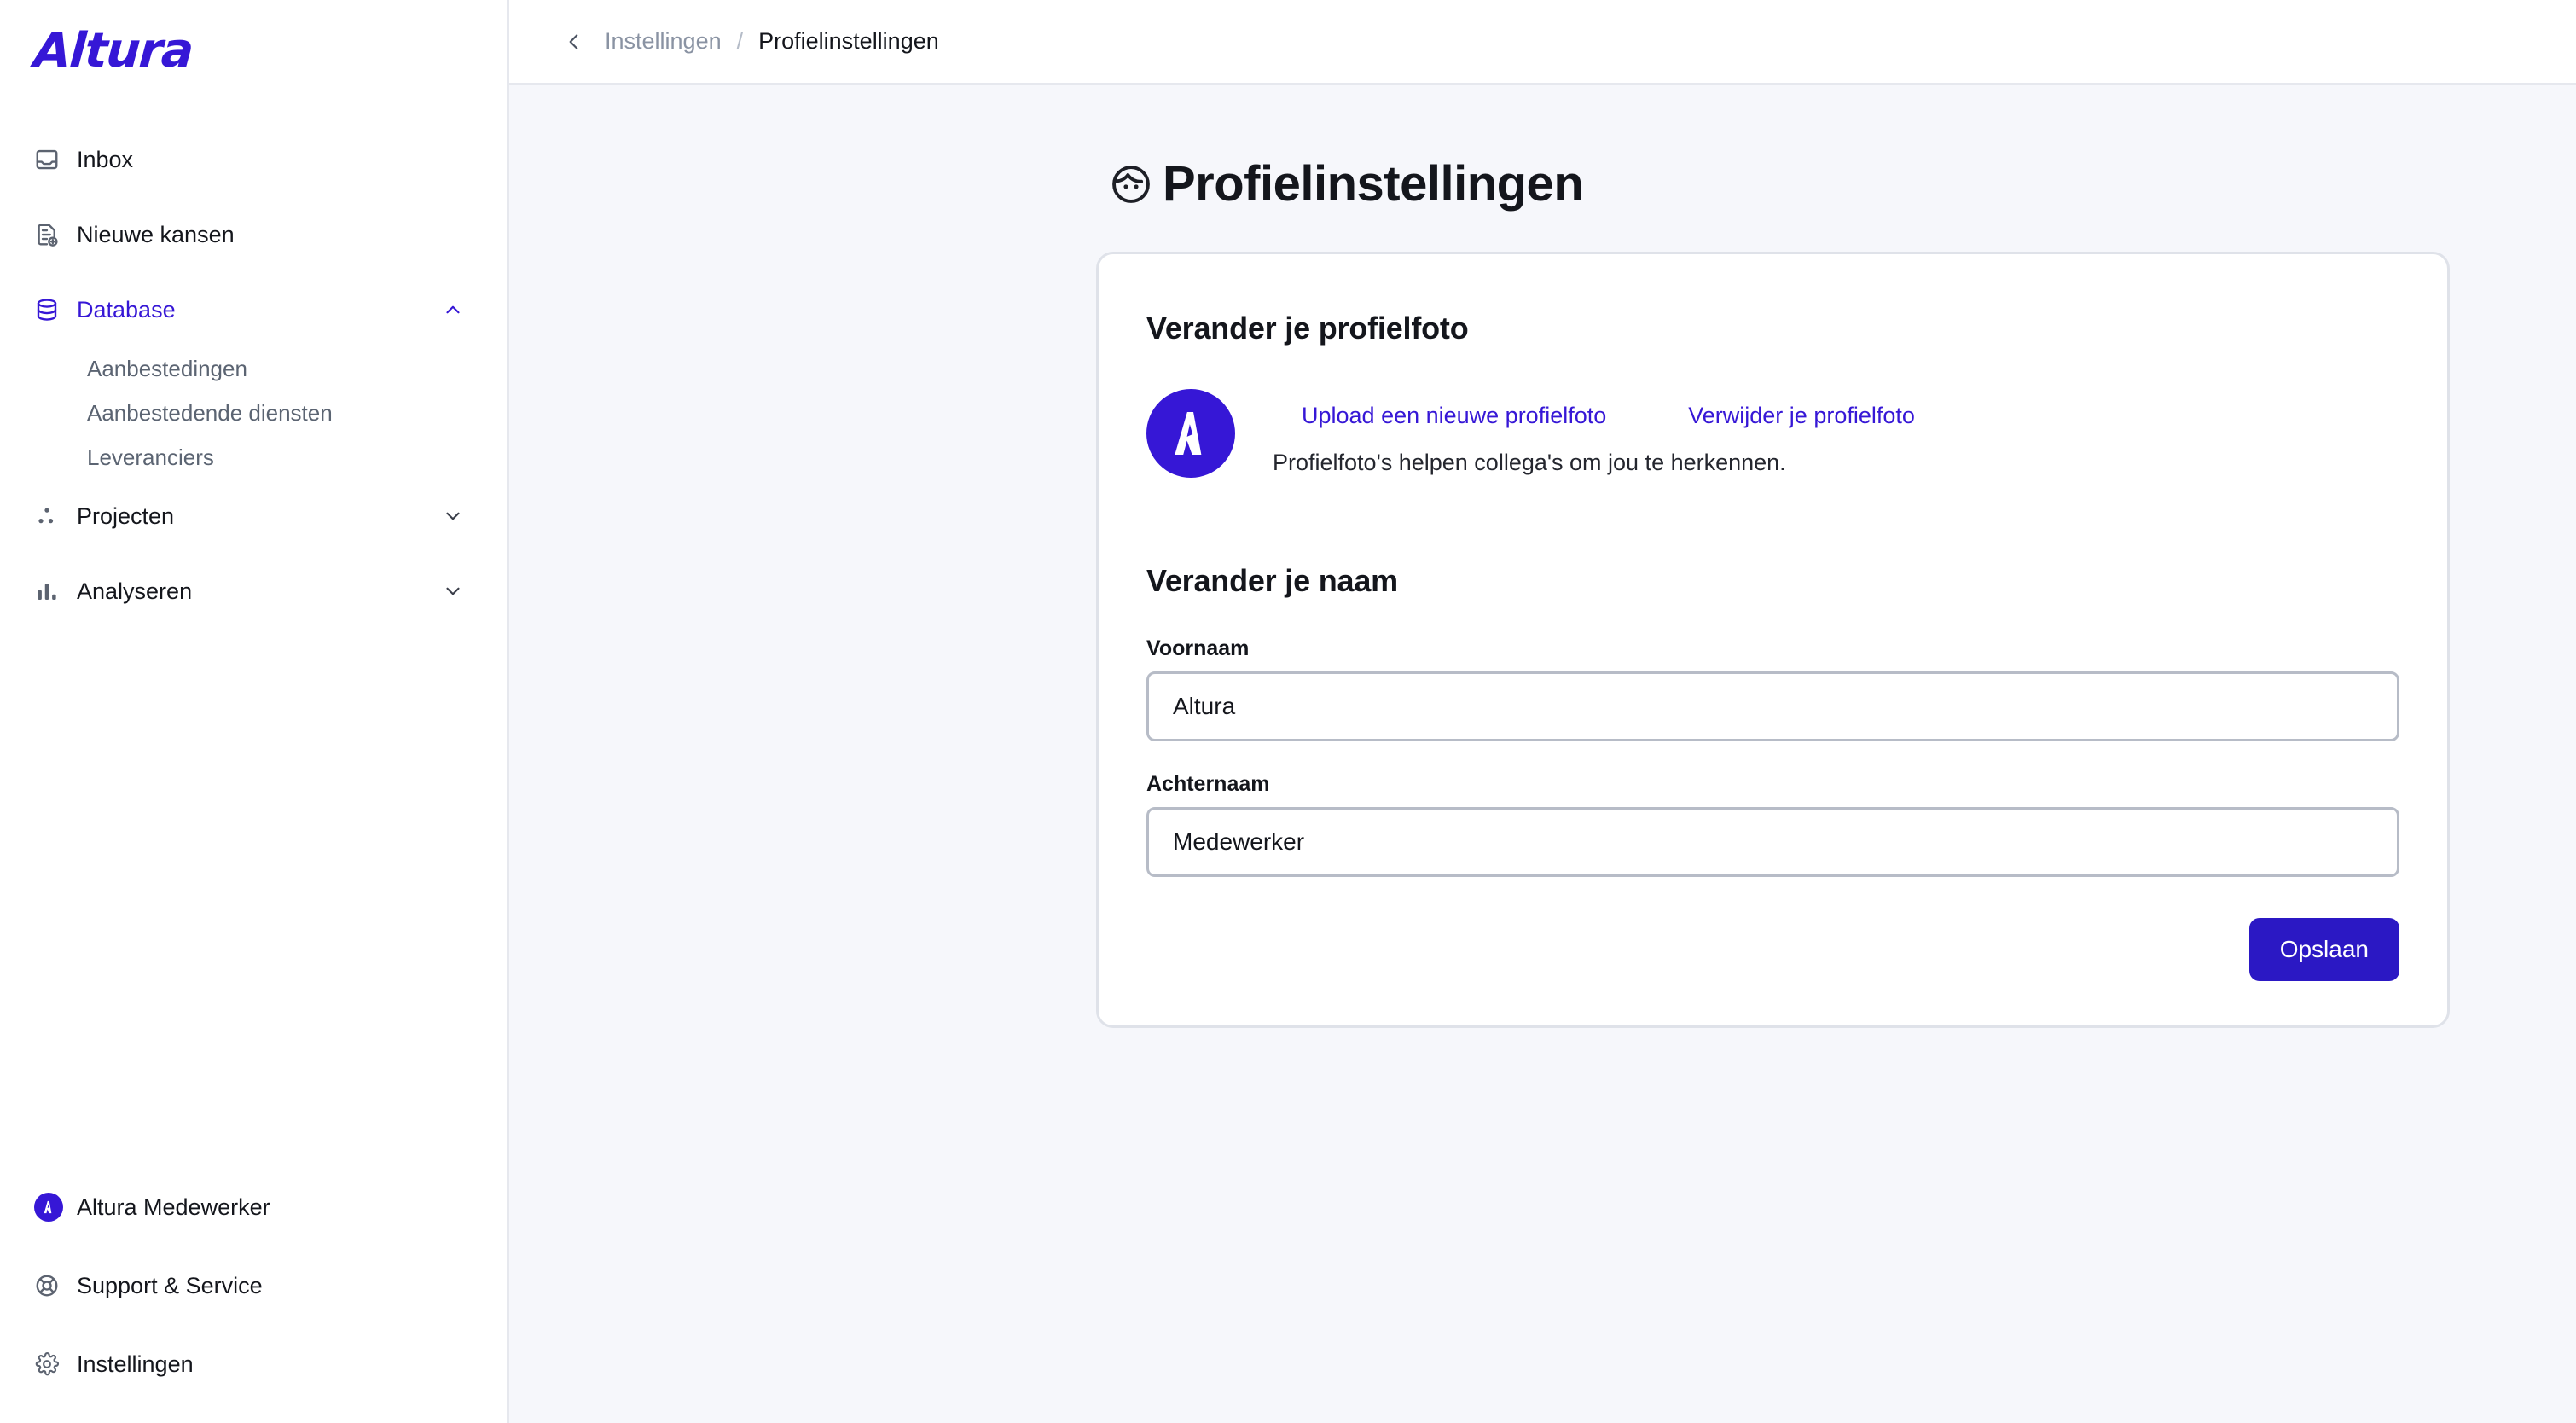 The image size is (2576, 1423). Describe the element at coordinates (126, 309) in the screenshot. I see `sidebar-item-label: Database` at that location.